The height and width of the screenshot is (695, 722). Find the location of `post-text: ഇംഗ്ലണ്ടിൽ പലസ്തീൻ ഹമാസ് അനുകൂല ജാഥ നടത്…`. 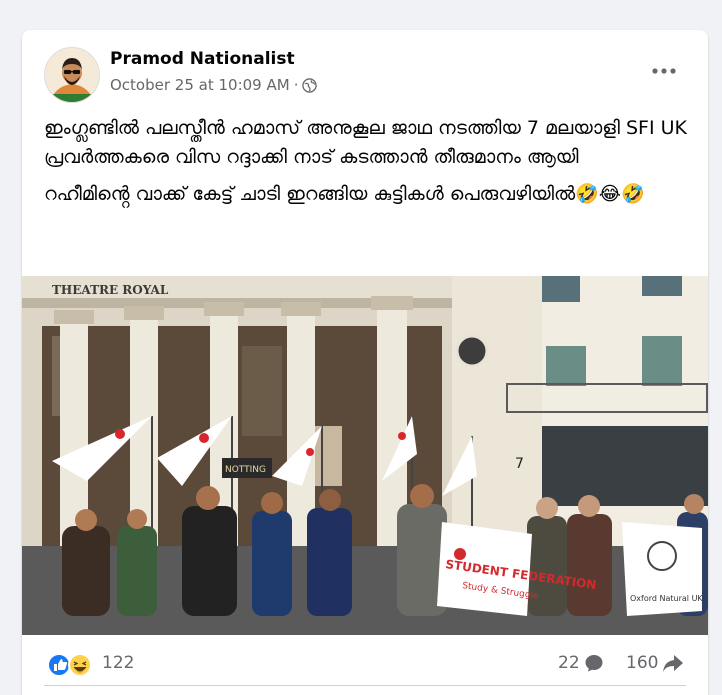

post-text: ഇംഗ്ലണ്ടിൽ പലസ്തീൻ ഹമാസ് അനുകൂല ജാഥ നടത്… is located at coordinates (369, 165).